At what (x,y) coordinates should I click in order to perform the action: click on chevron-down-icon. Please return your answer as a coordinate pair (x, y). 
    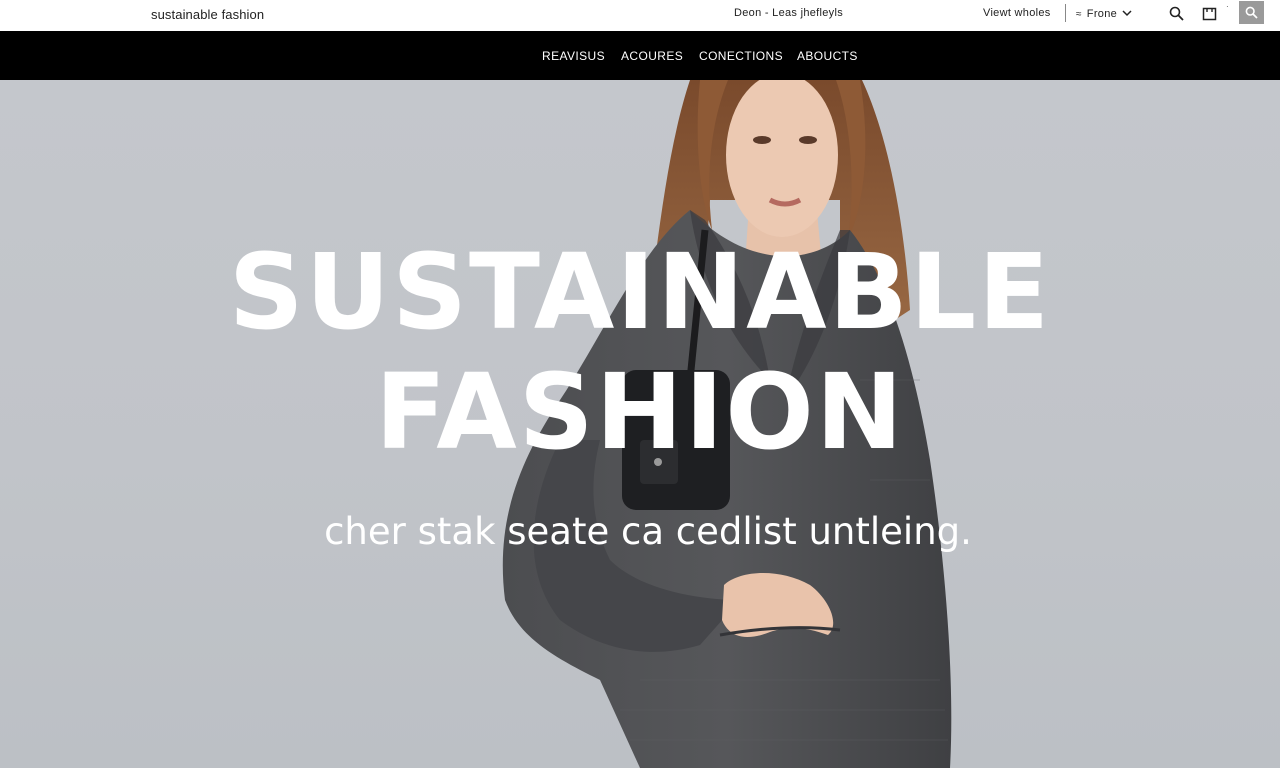
    Looking at the image, I should click on (1127, 14).